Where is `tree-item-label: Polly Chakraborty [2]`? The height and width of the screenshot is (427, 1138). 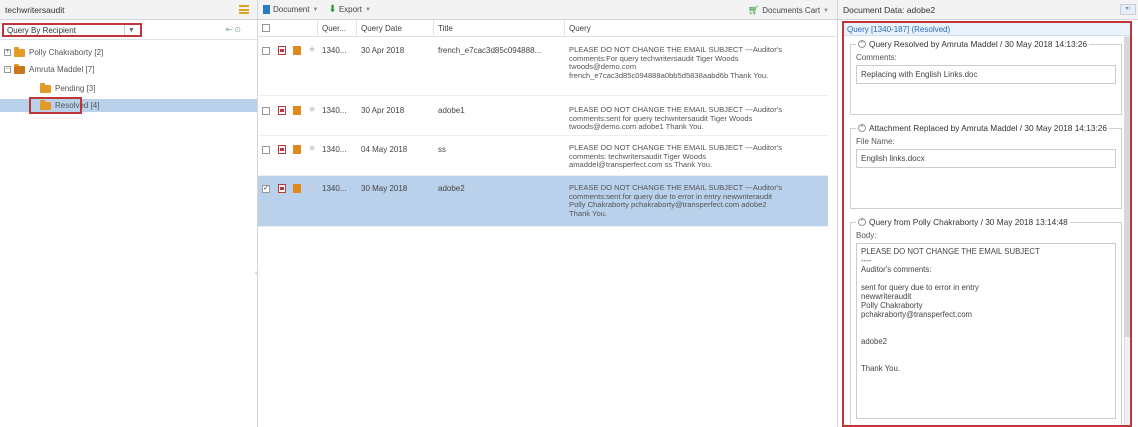 tree-item-label: Polly Chakraborty [2] is located at coordinates (66, 52).